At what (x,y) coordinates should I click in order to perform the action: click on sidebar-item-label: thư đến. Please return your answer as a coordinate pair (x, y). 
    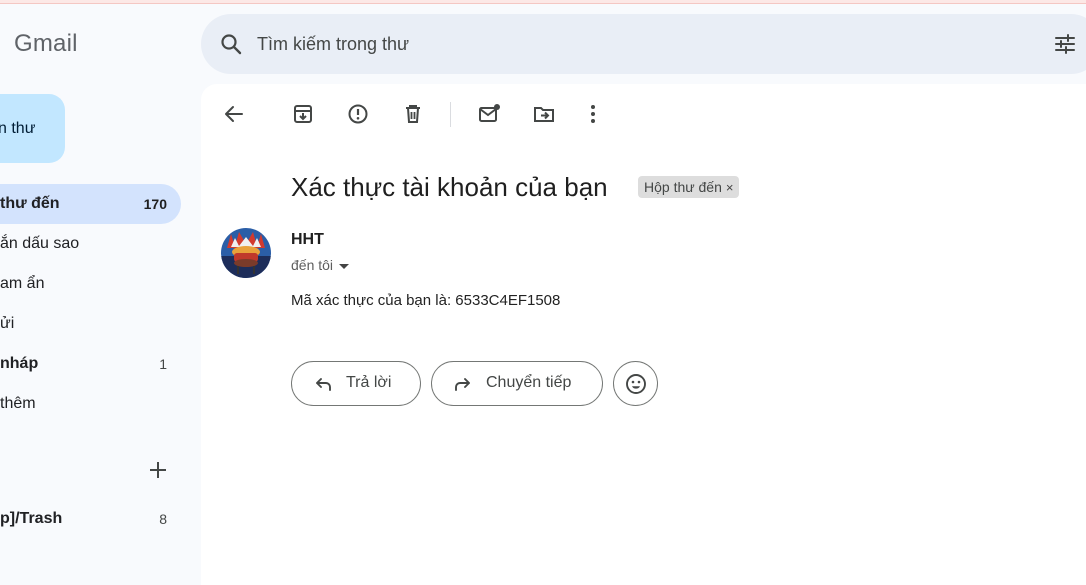
    Looking at the image, I should click on (30, 203).